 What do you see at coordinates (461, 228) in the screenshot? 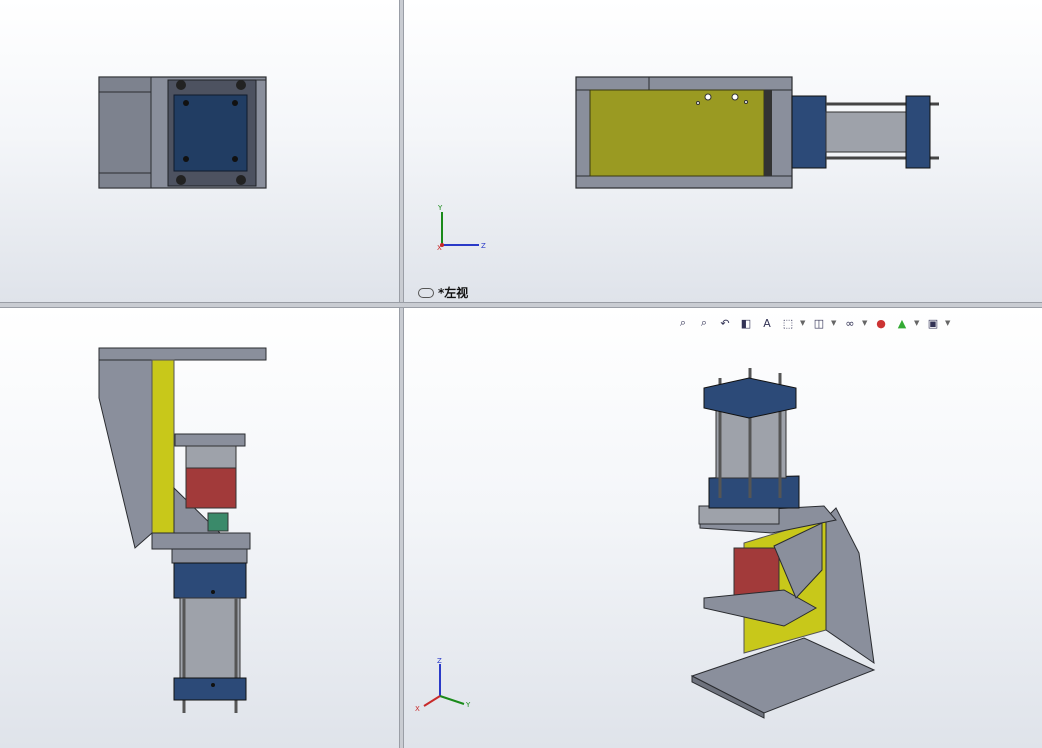
I see `triad-front: Y Z X` at bounding box center [461, 228].